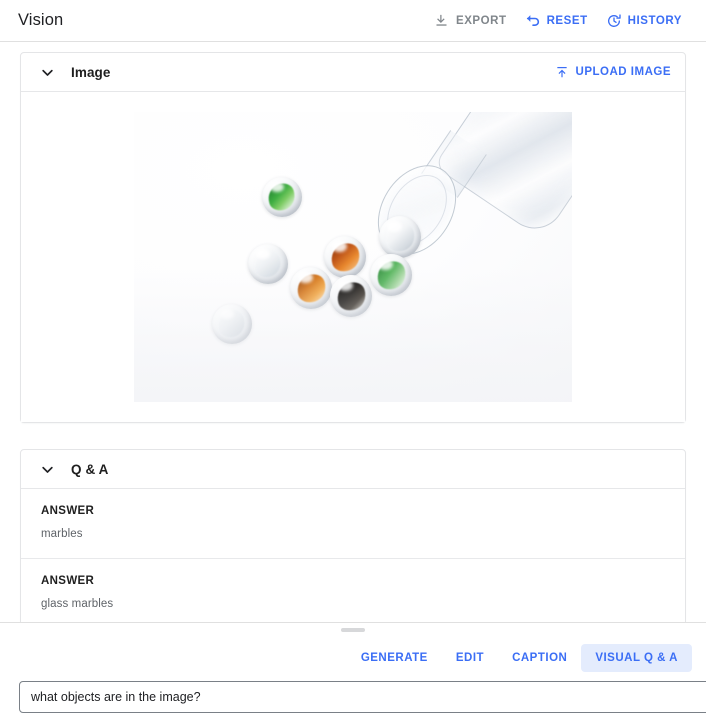 This screenshot has width=706, height=724. Describe the element at coordinates (91, 72) in the screenshot. I see `image-card-title: Image` at that location.